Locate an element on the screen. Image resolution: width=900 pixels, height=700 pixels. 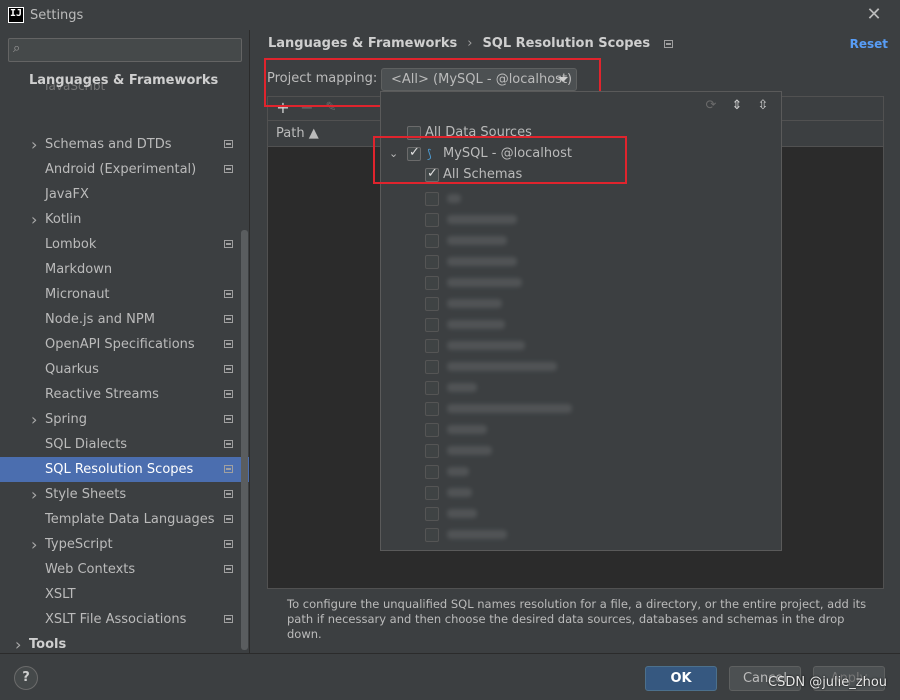
all-data-sources-row: All Data Sources is located at coordinates (581, 132).